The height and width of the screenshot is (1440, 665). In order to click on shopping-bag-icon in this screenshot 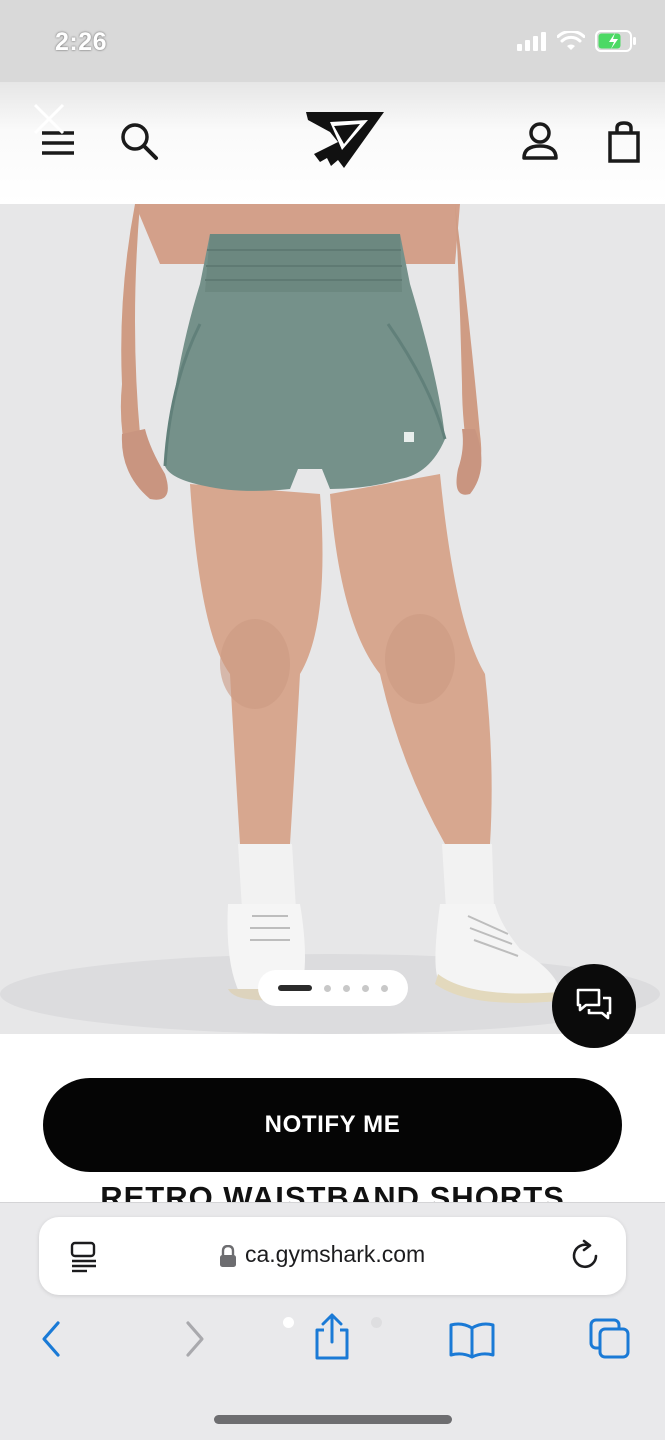, I will do `click(624, 142)`.